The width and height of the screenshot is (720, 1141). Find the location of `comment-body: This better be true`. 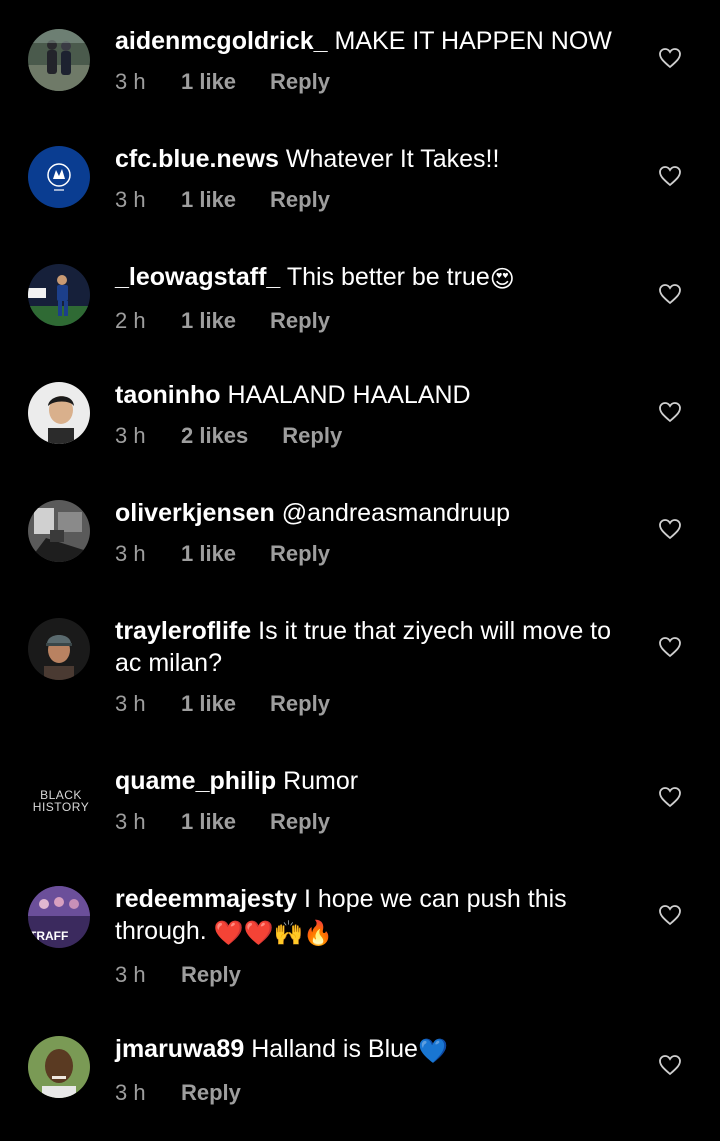

comment-body: This better be true is located at coordinates (388, 277).